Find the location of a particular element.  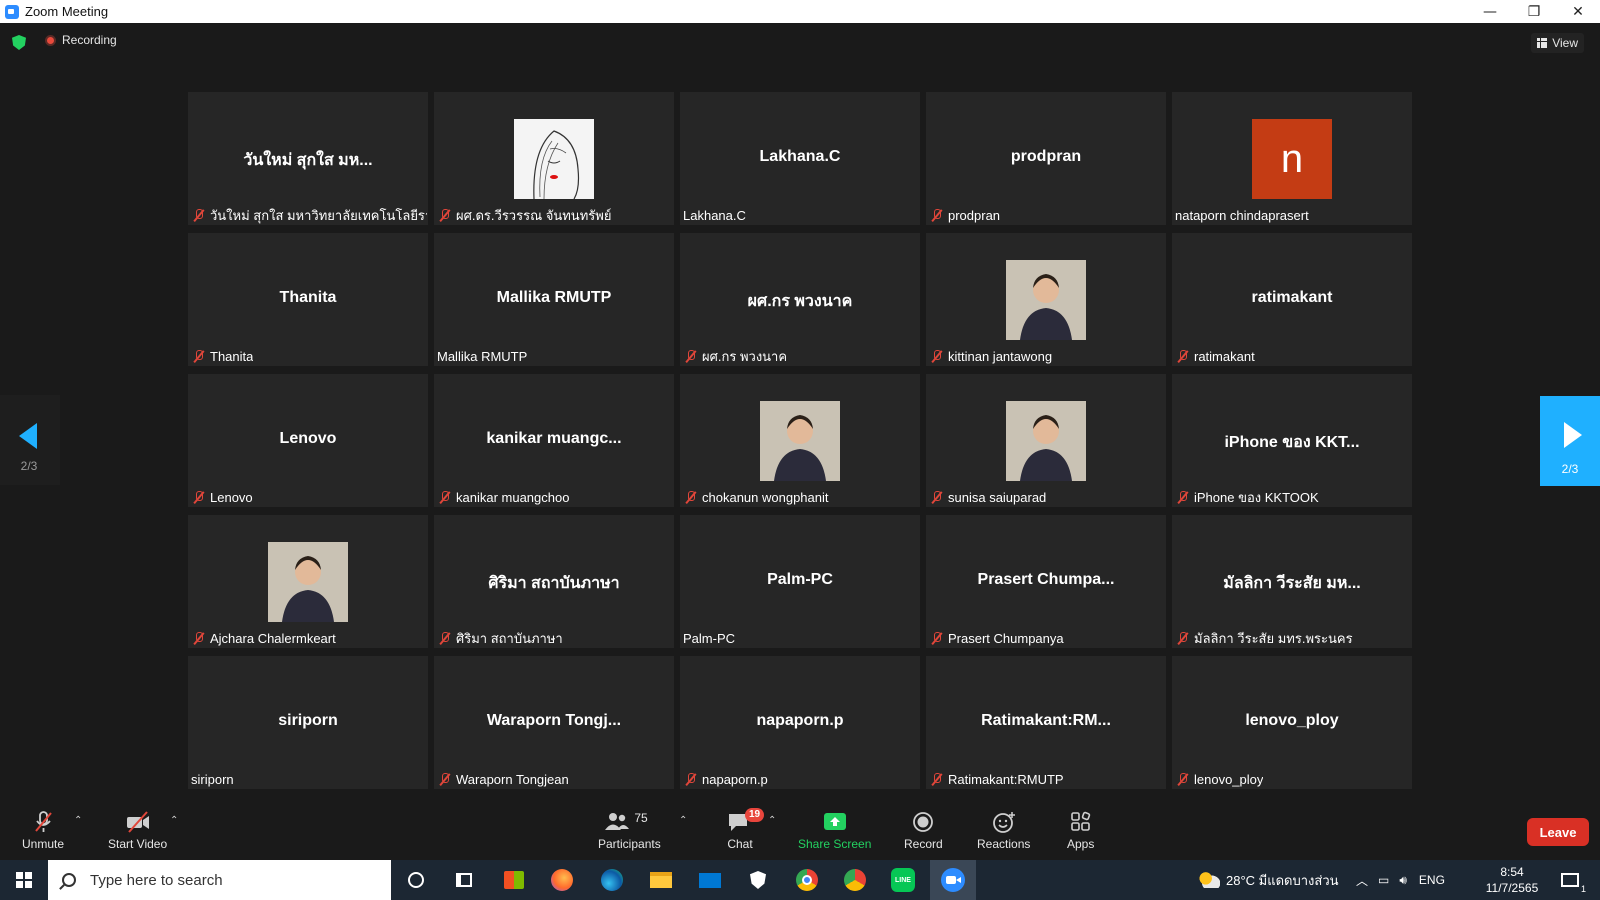

participant-label-text: siriporn is located at coordinates (212, 779).